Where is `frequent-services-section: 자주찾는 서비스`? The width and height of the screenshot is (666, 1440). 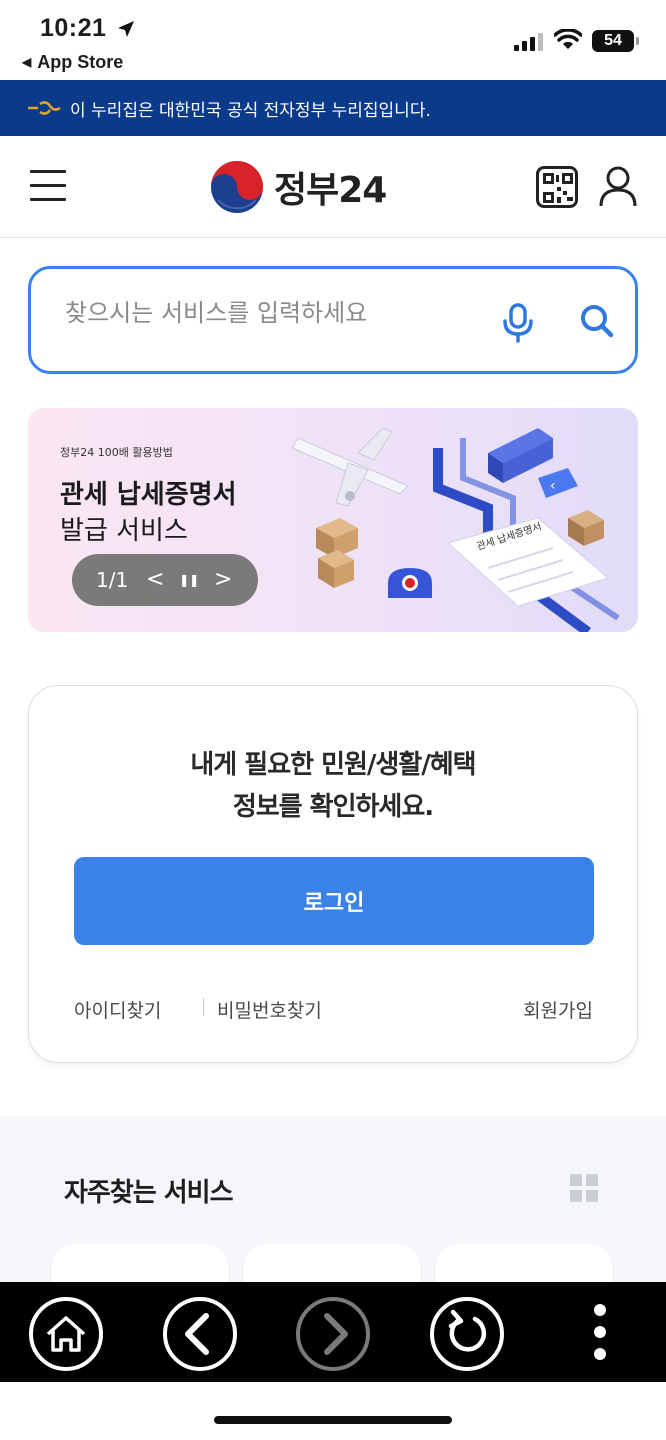
frequent-services-section: 자주찾는 서비스 is located at coordinates (333, 1210).